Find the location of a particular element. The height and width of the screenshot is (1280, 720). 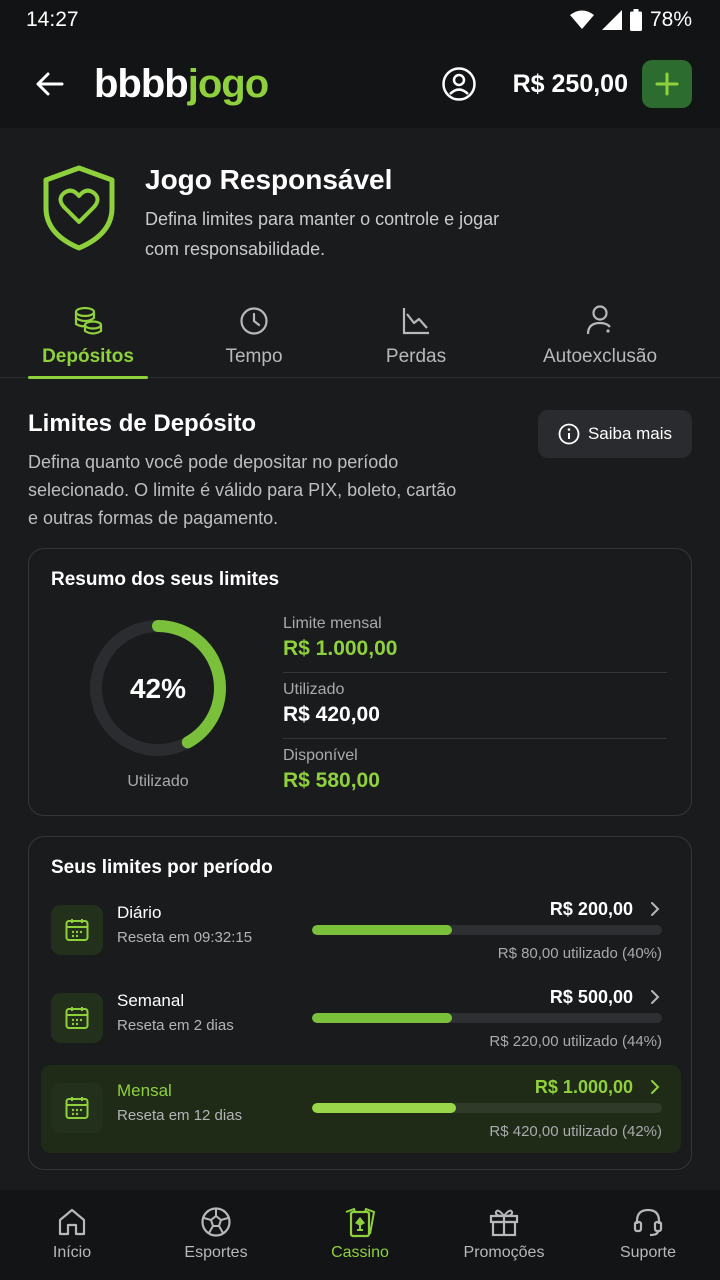

arrow-left-icon is located at coordinates (50, 84).